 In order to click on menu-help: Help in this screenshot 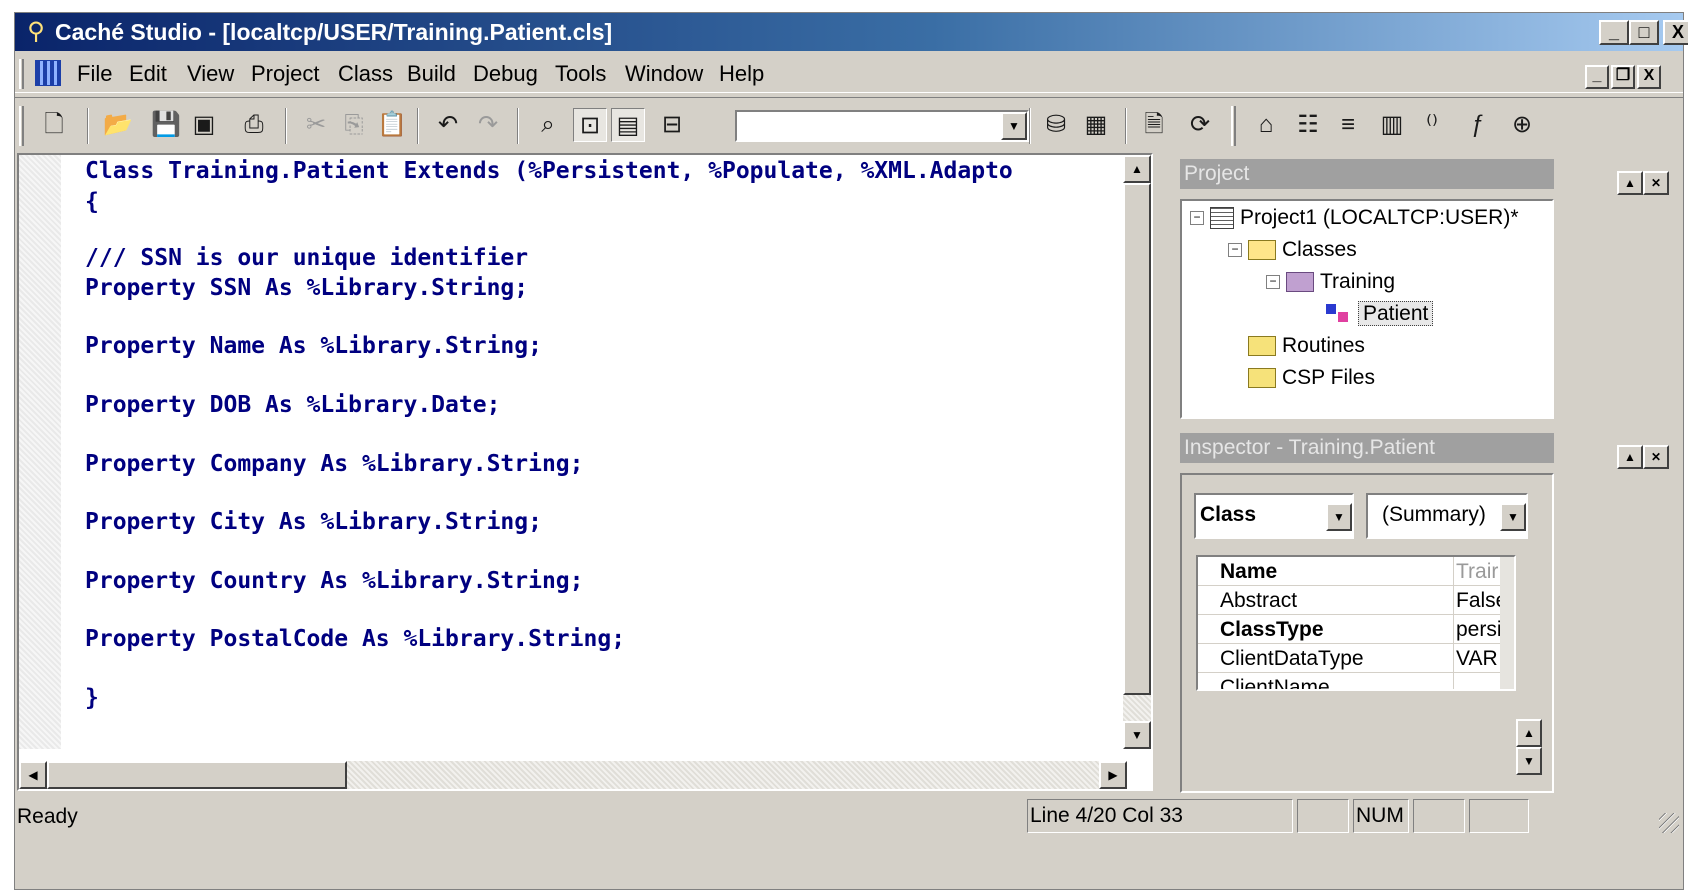, I will do `click(741, 74)`.